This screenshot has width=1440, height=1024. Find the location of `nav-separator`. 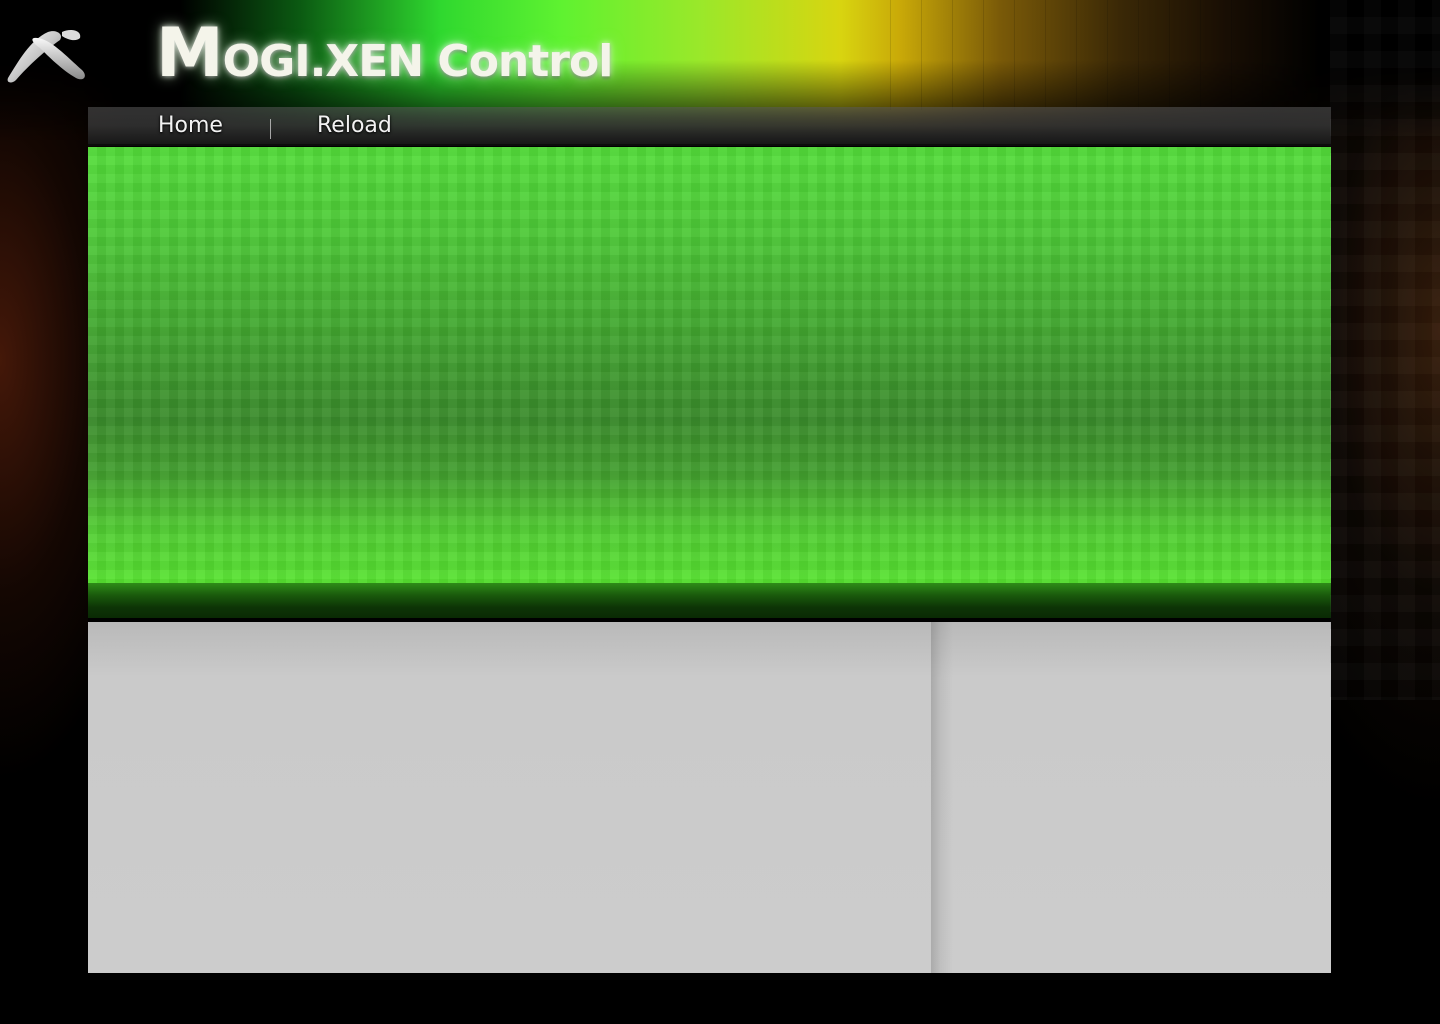

nav-separator is located at coordinates (270, 129).